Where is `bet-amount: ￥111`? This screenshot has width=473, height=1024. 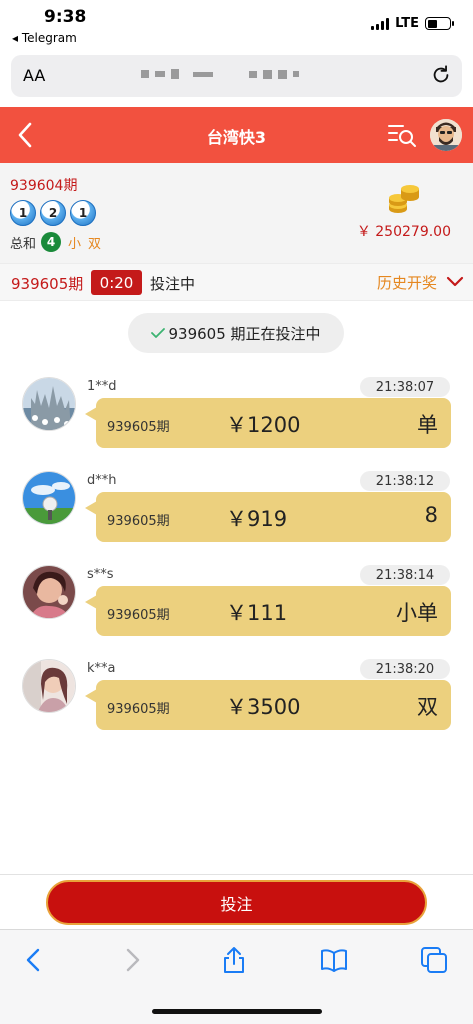
bet-amount: ￥111 is located at coordinates (257, 613).